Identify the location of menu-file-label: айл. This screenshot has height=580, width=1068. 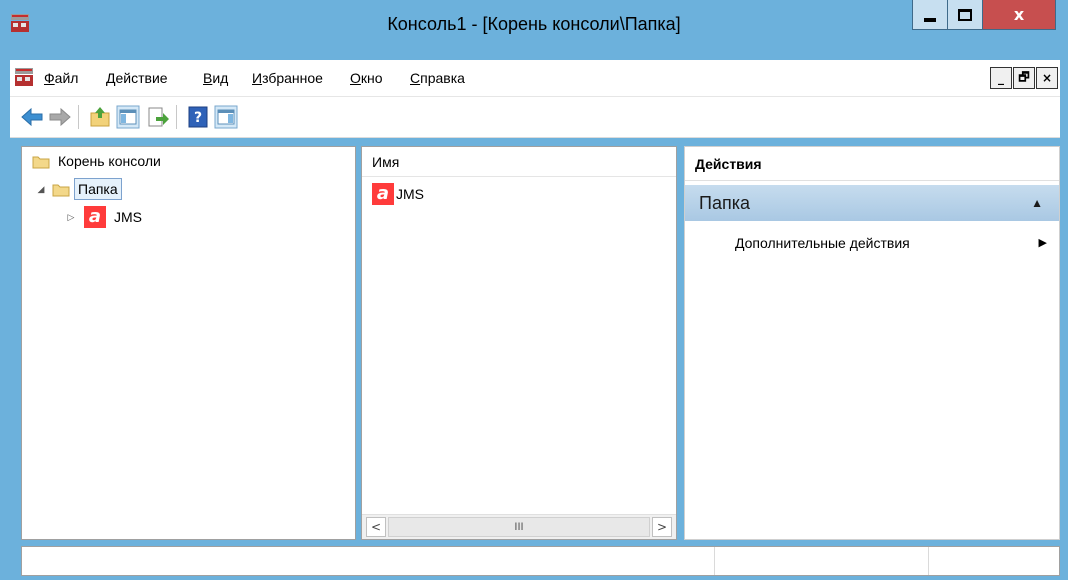
(66, 78).